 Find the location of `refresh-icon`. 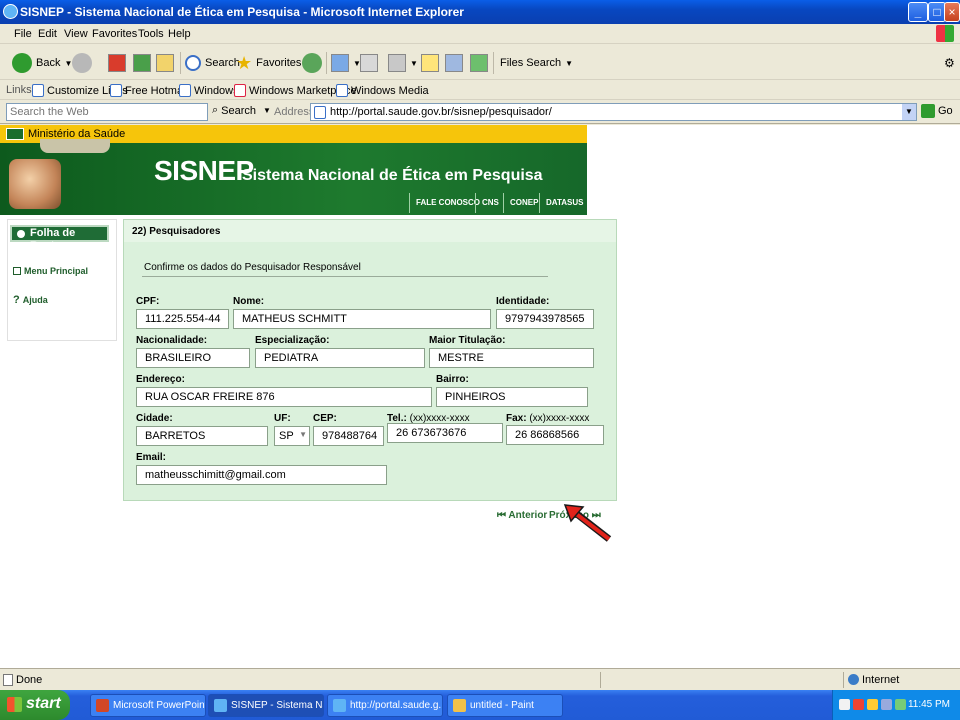

refresh-icon is located at coordinates (142, 63).